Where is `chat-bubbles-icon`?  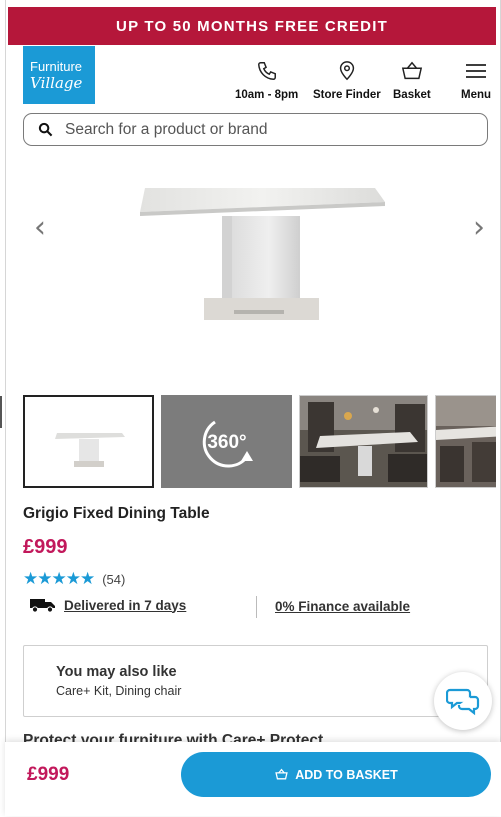 chat-bubbles-icon is located at coordinates (463, 702).